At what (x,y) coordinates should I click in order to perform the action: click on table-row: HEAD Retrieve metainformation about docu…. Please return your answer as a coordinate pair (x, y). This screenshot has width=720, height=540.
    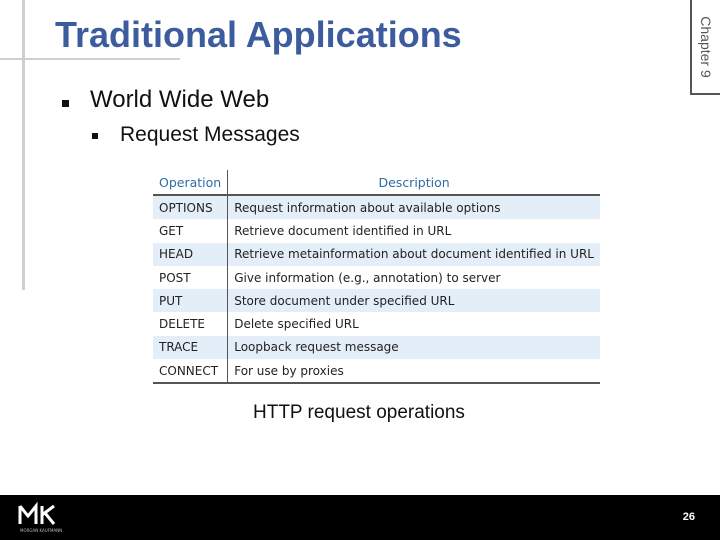
    Looking at the image, I should click on (376, 254).